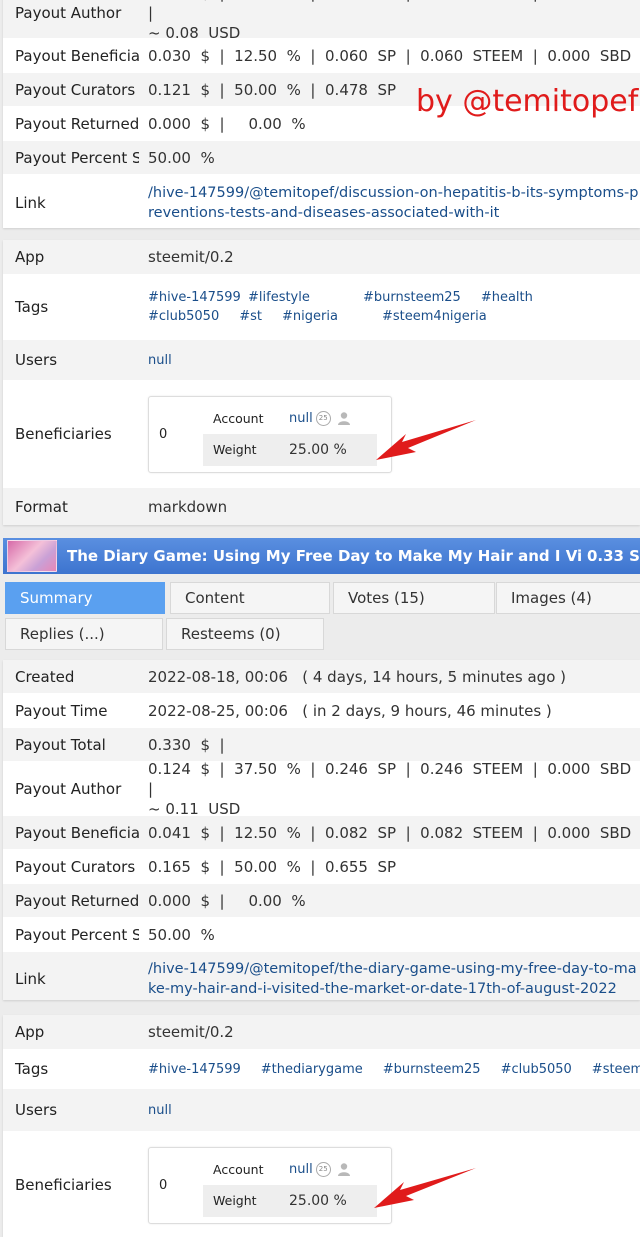 The image size is (640, 1237). Describe the element at coordinates (71, 1032) in the screenshot. I see `row-label: App` at that location.